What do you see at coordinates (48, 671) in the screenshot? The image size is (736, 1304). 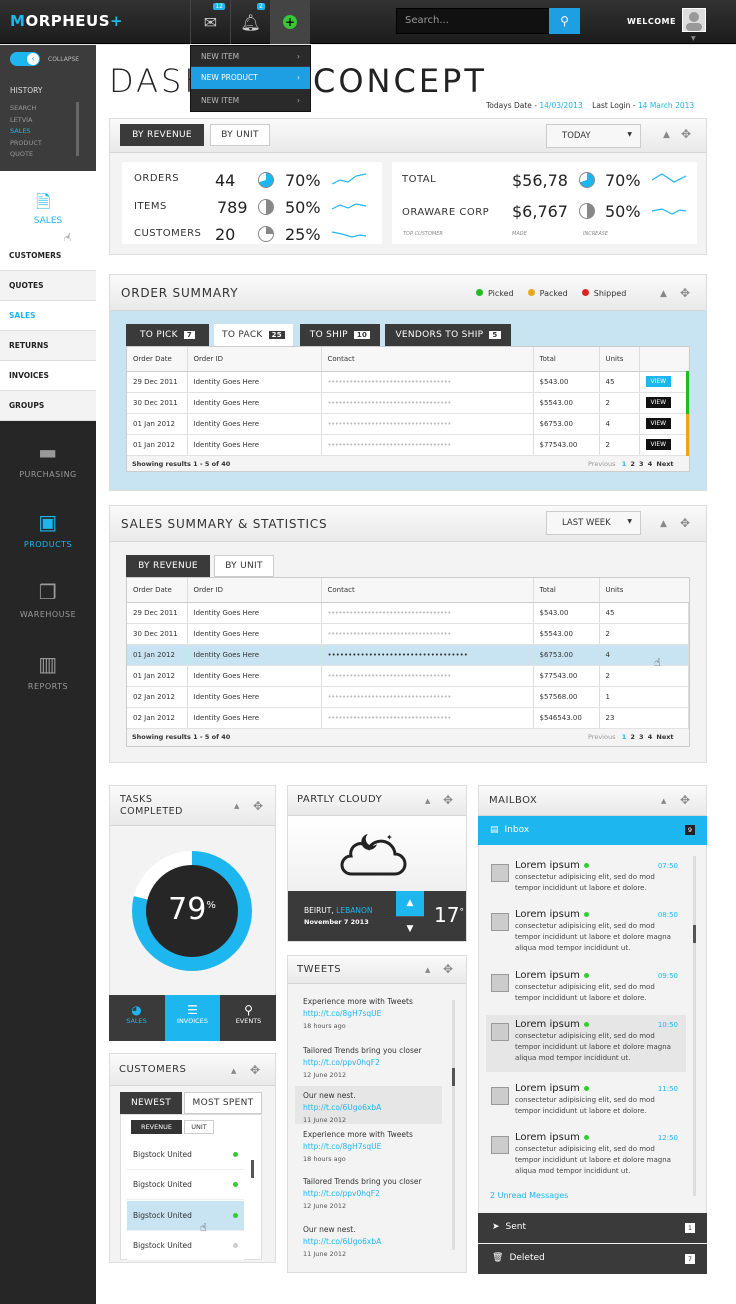 I see `nav-reports: ▥ REPORTS` at bounding box center [48, 671].